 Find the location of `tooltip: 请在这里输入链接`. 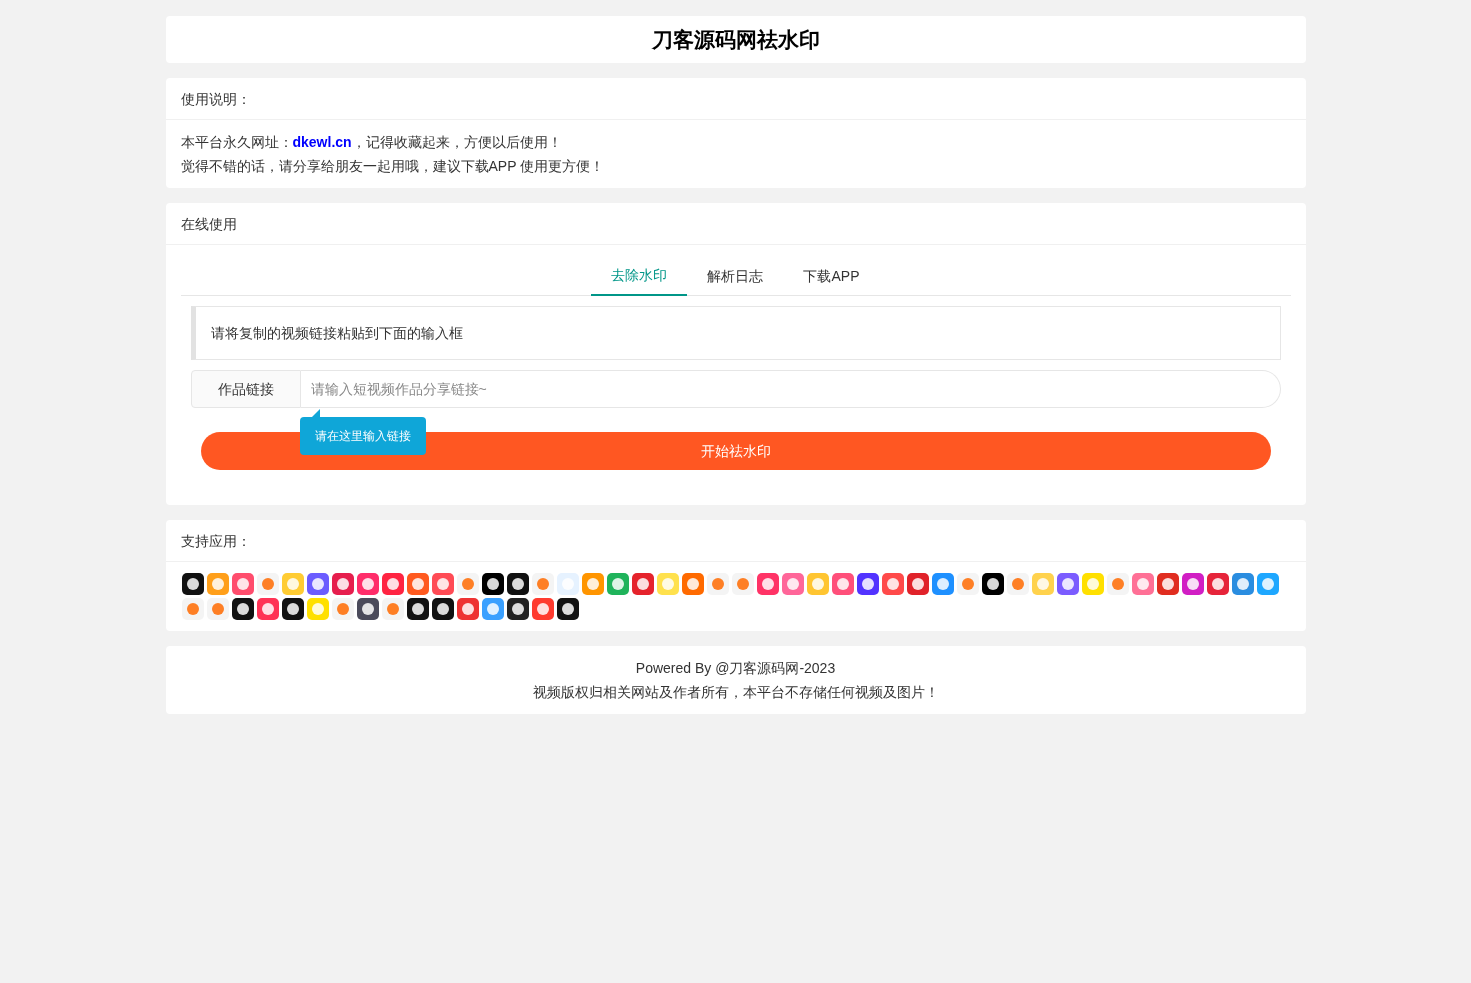

tooltip: 请在这里输入链接 is located at coordinates (362, 436).